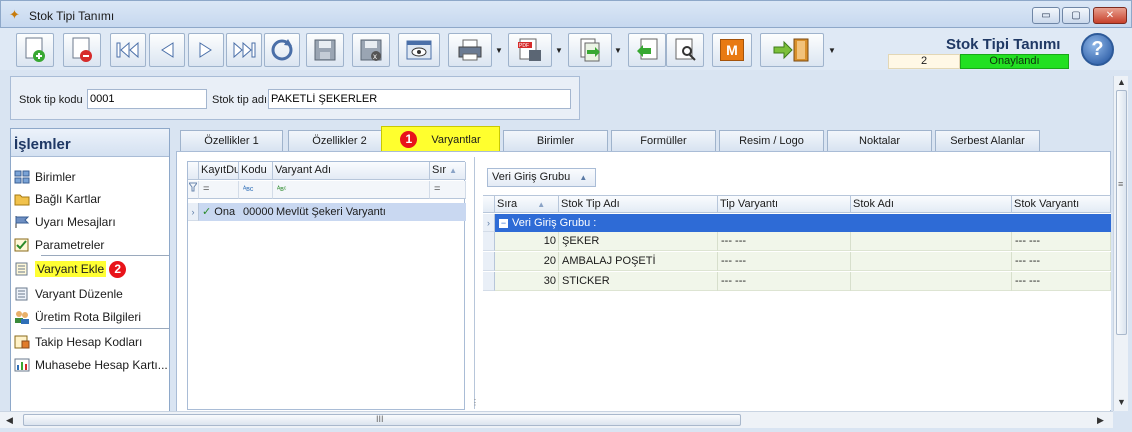 The image size is (1132, 432). What do you see at coordinates (663, 140) in the screenshot?
I see `tab-formulas: Formüller` at bounding box center [663, 140].